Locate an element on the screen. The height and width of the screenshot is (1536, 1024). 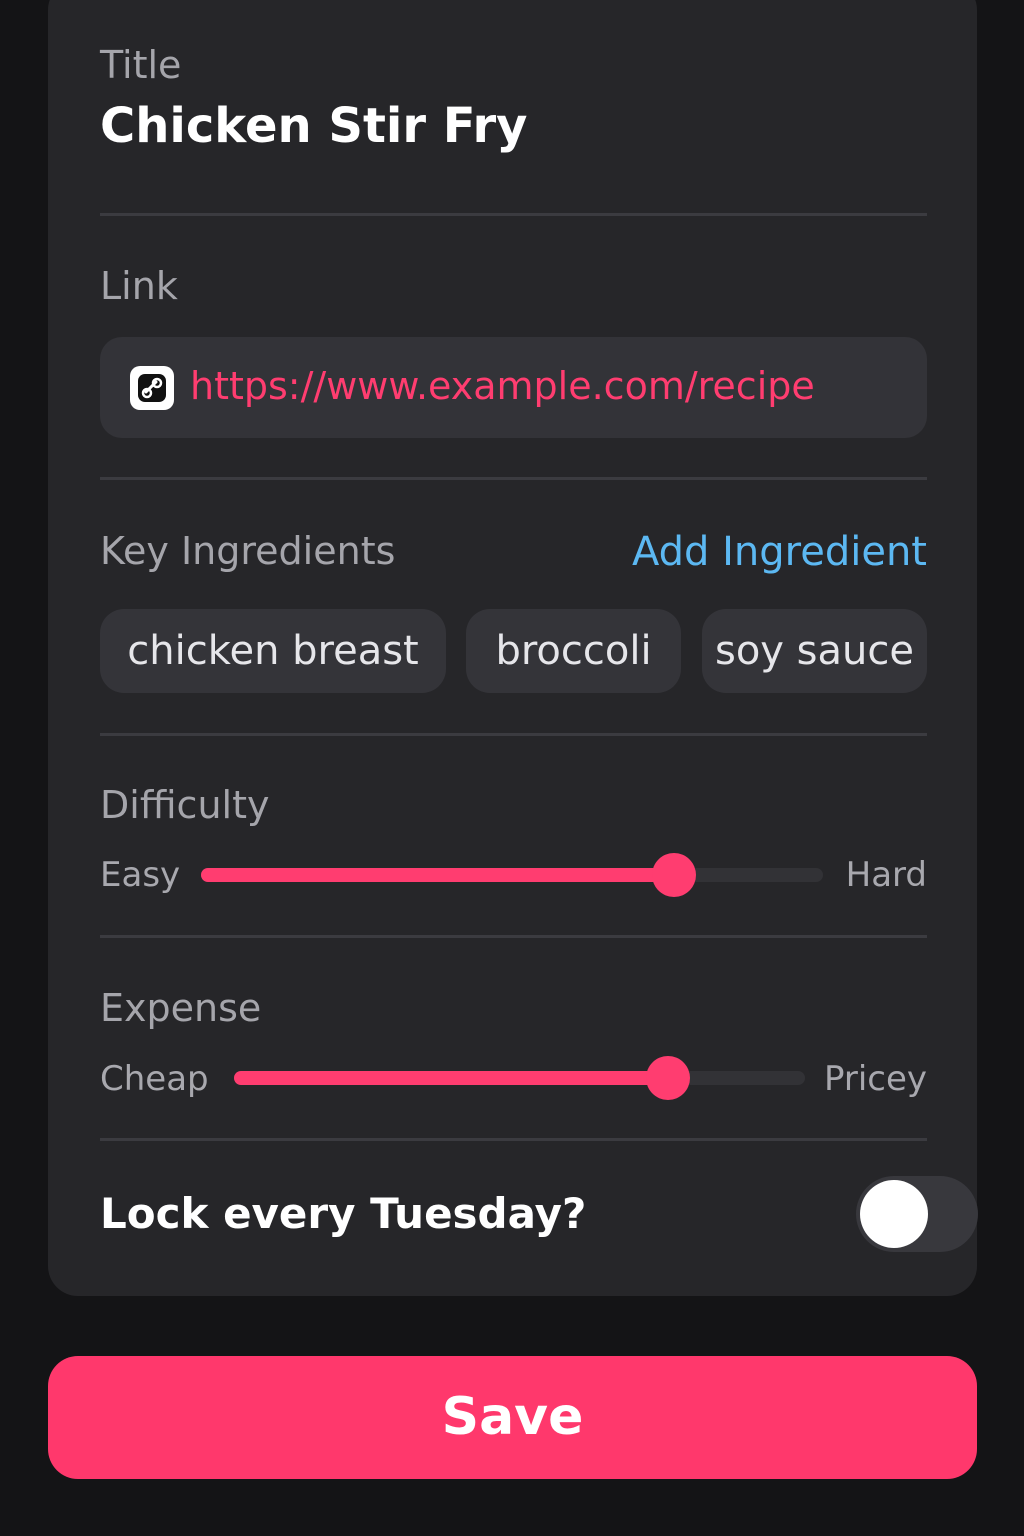
link-label: Link is located at coordinates (139, 286).